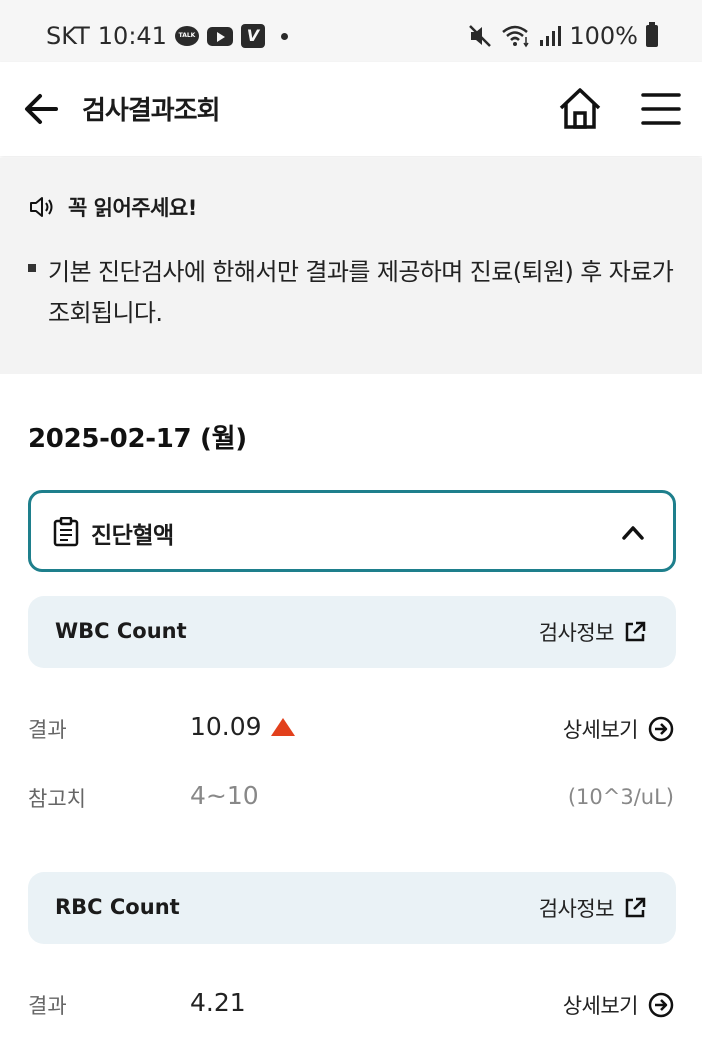  Describe the element at coordinates (603, 36) in the screenshot. I see `battery-percent: 100%` at that location.